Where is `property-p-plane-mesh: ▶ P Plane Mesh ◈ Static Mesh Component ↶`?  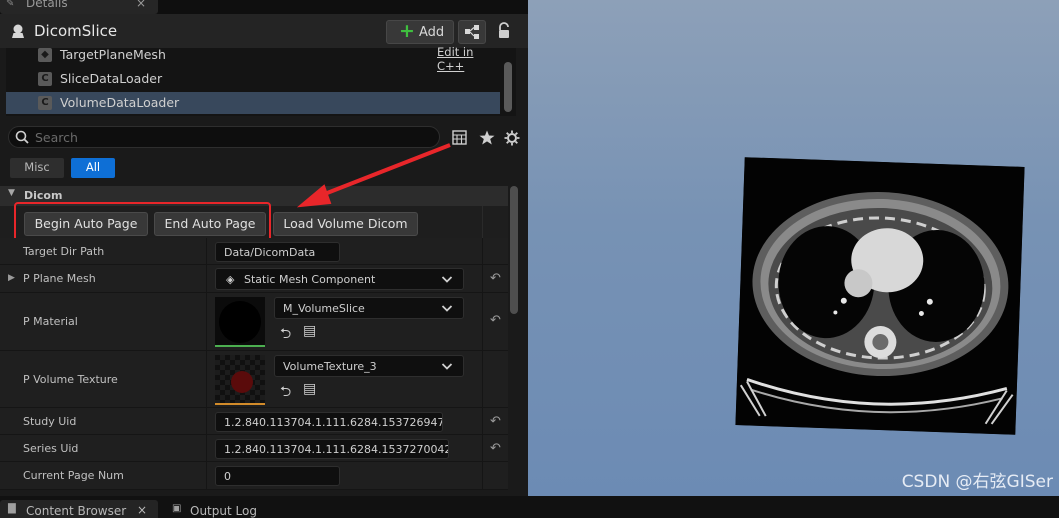 property-p-plane-mesh: ▶ P Plane Mesh ◈ Static Mesh Component ↶ is located at coordinates (254, 279).